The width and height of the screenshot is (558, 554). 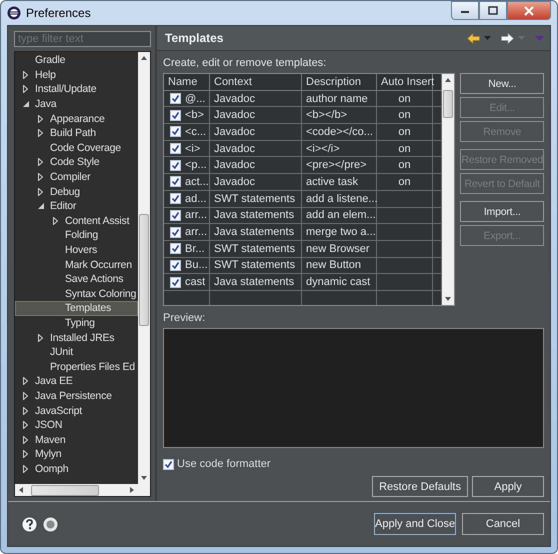 I want to click on page-button: Apply, so click(x=508, y=486).